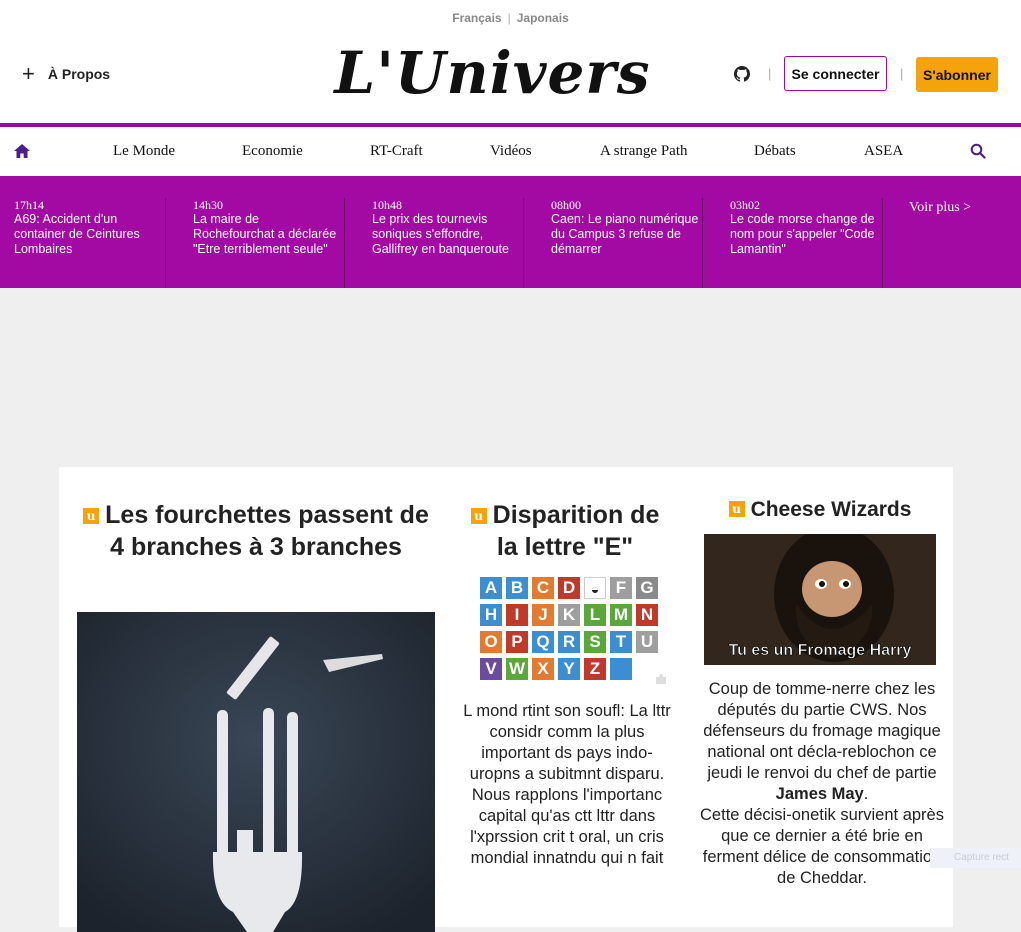  What do you see at coordinates (543, 18) in the screenshot?
I see `lang-japanese: Japonais` at bounding box center [543, 18].